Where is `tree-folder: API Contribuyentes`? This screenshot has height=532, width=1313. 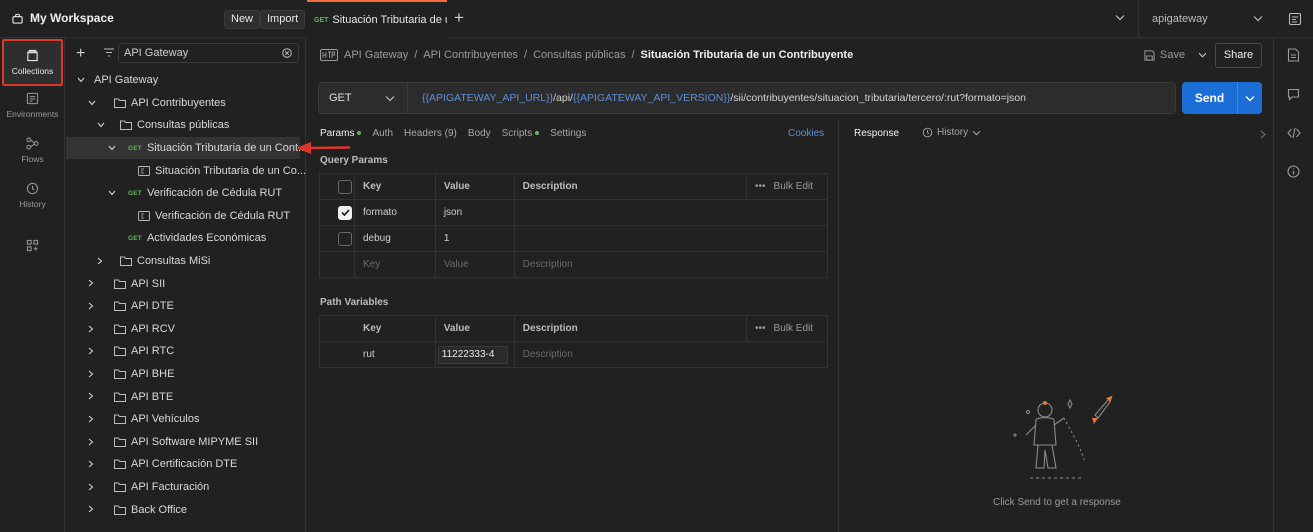 tree-folder: API Contribuyentes is located at coordinates (183, 103).